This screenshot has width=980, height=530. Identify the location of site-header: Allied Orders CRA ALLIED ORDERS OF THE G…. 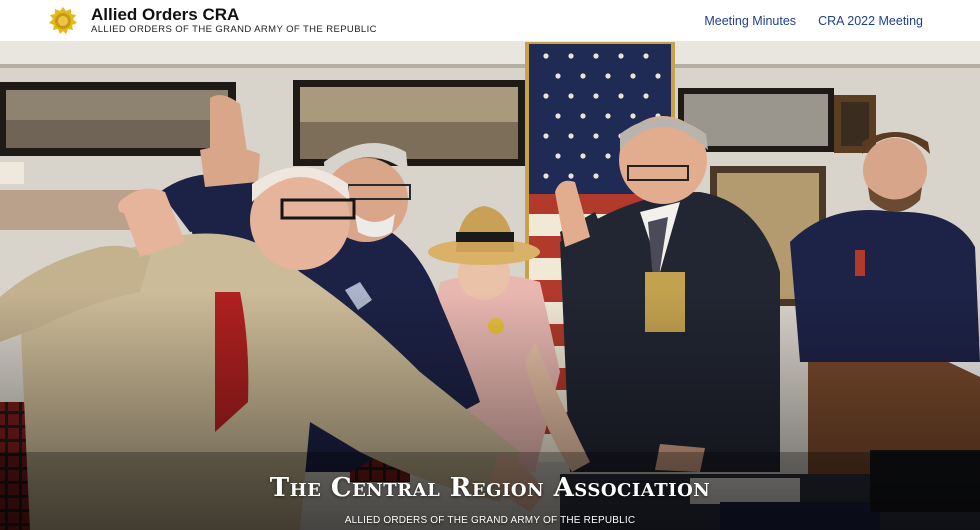
(490, 21).